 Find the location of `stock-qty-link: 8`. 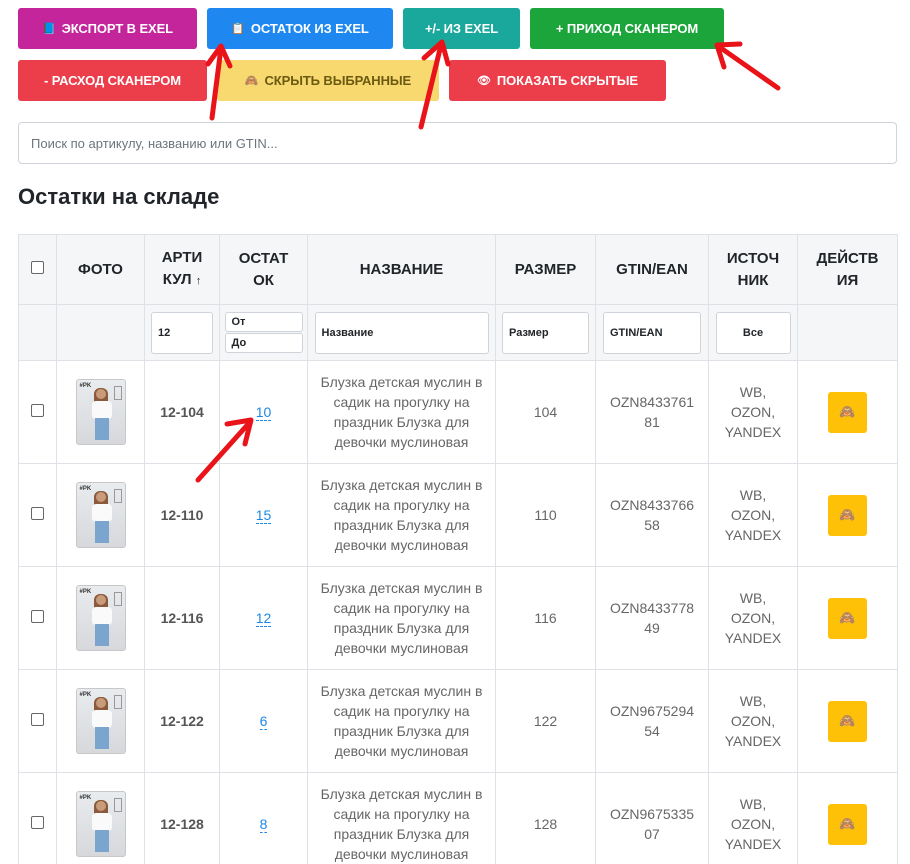

stock-qty-link: 8 is located at coordinates (263, 824).